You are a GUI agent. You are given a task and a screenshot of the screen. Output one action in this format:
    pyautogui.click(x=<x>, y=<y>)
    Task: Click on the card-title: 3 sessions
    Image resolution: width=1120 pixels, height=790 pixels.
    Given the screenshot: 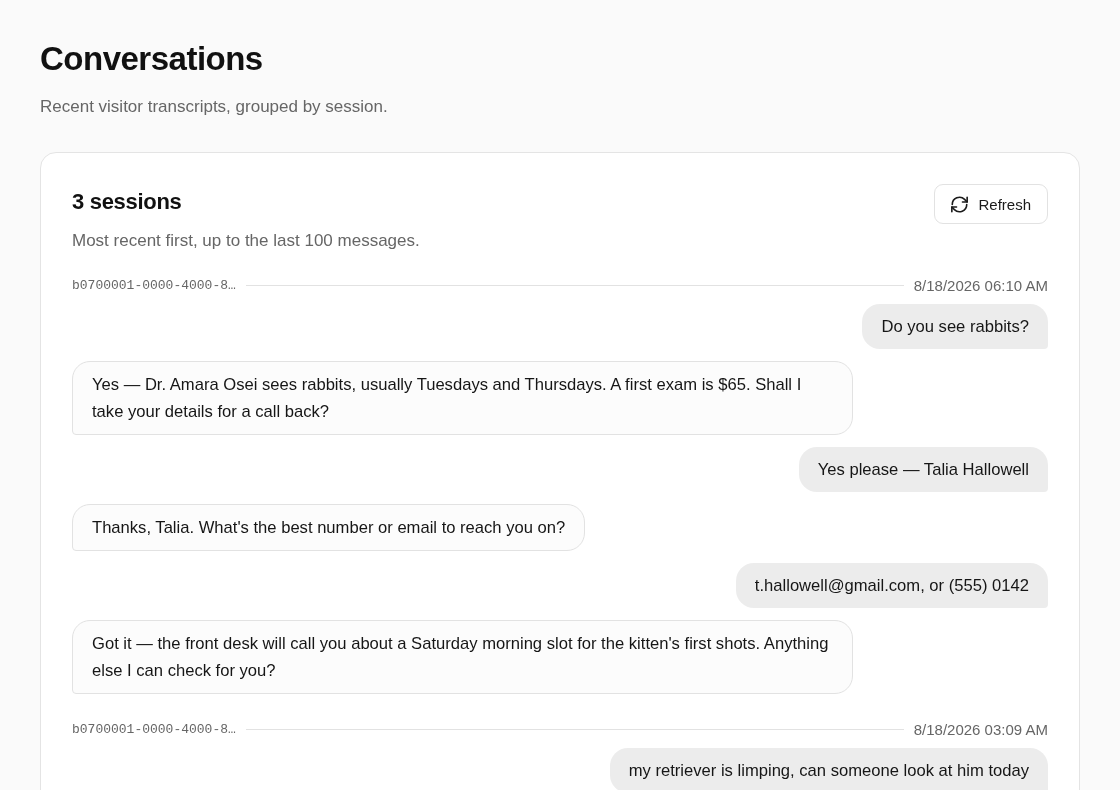 What is the action you would take?
    pyautogui.click(x=127, y=202)
    